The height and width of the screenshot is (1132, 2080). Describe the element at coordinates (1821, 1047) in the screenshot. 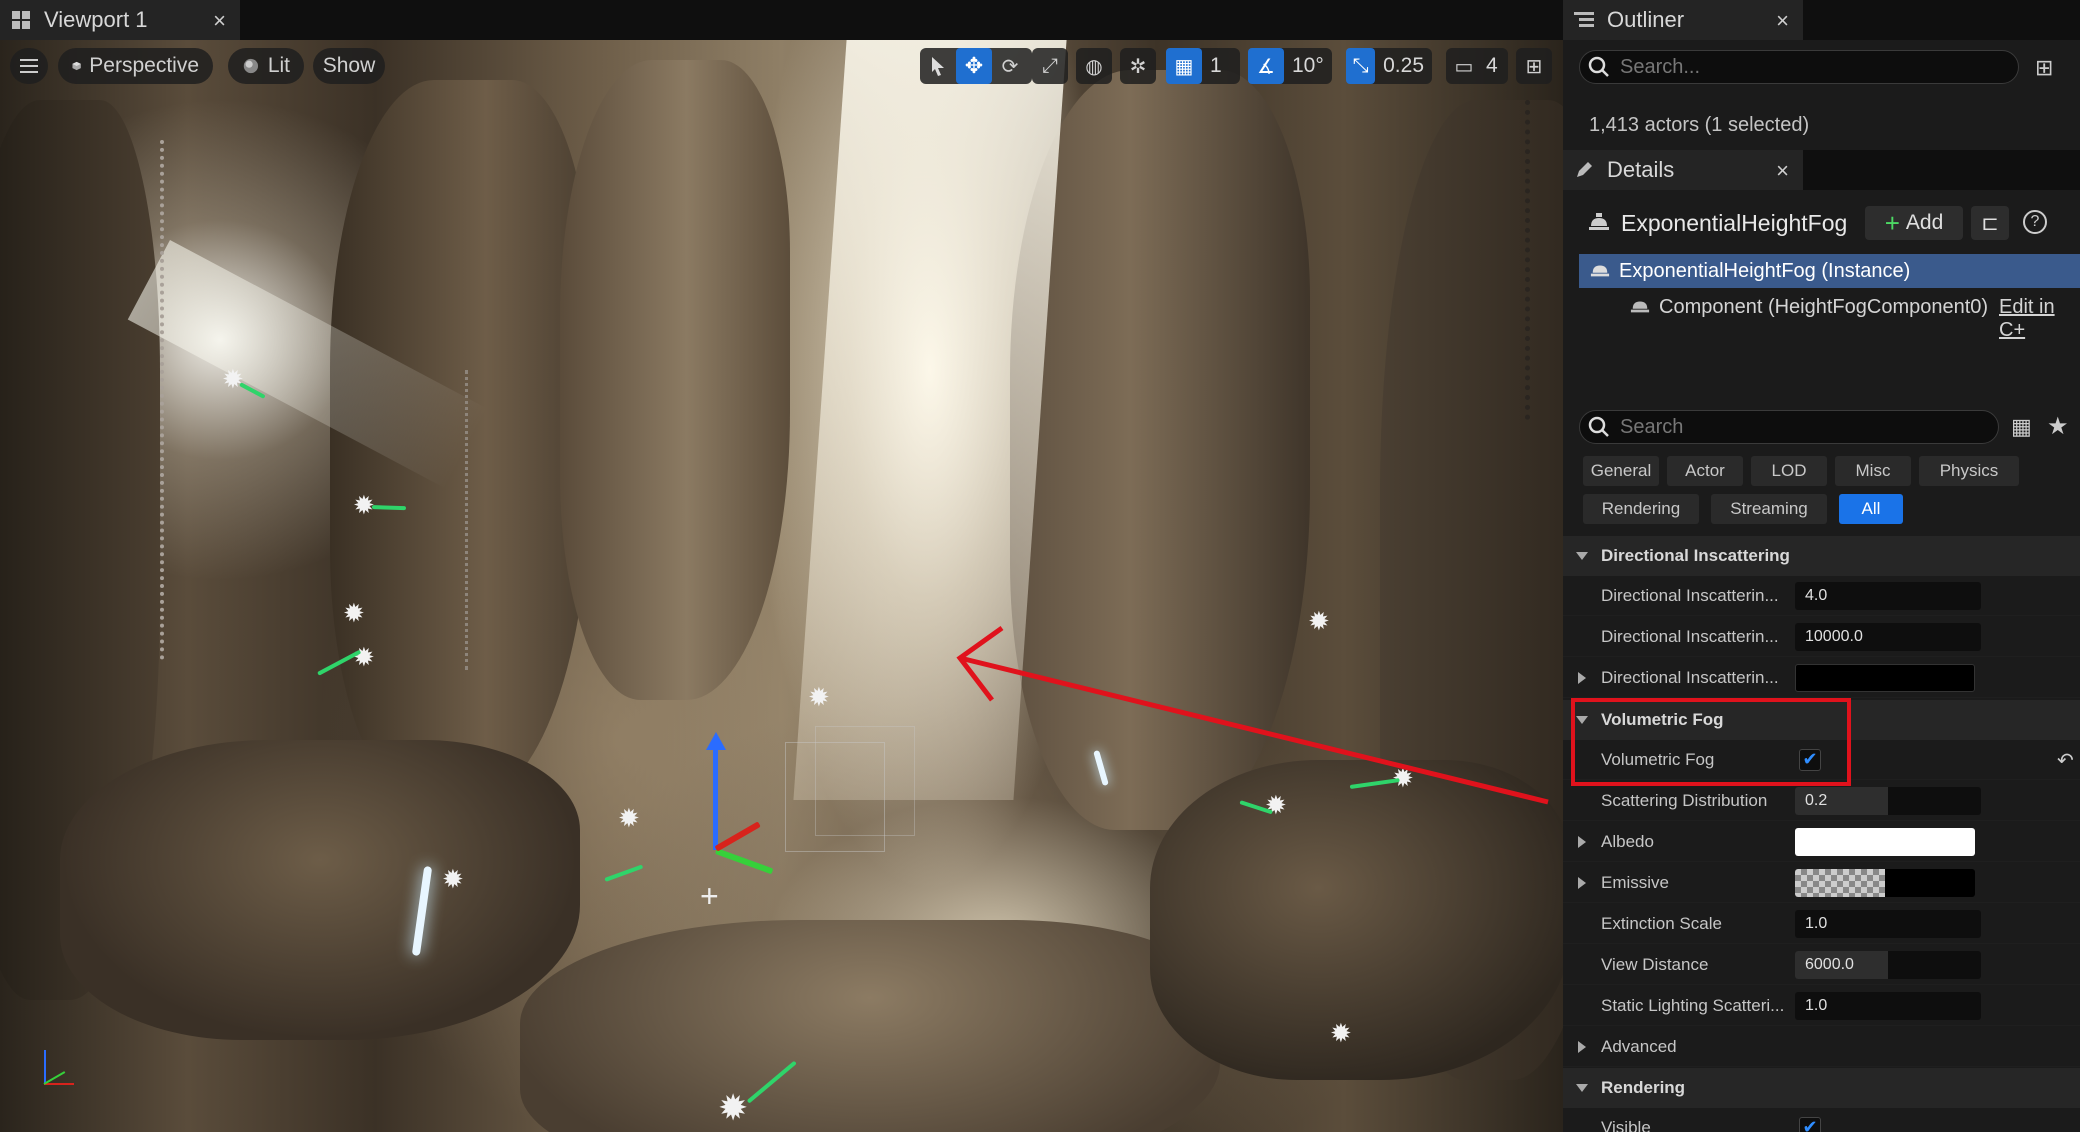

I see `advanced-row: Advanced` at that location.